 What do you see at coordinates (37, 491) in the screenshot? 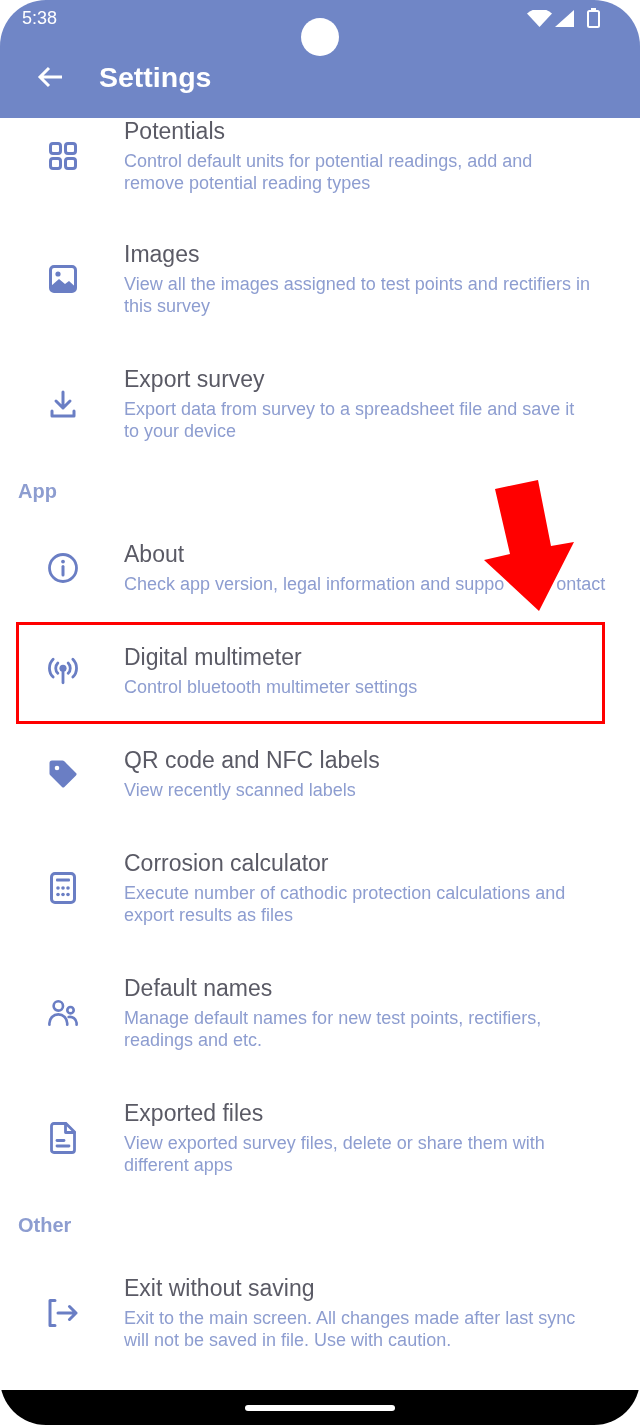
I see `section-header: App` at bounding box center [37, 491].